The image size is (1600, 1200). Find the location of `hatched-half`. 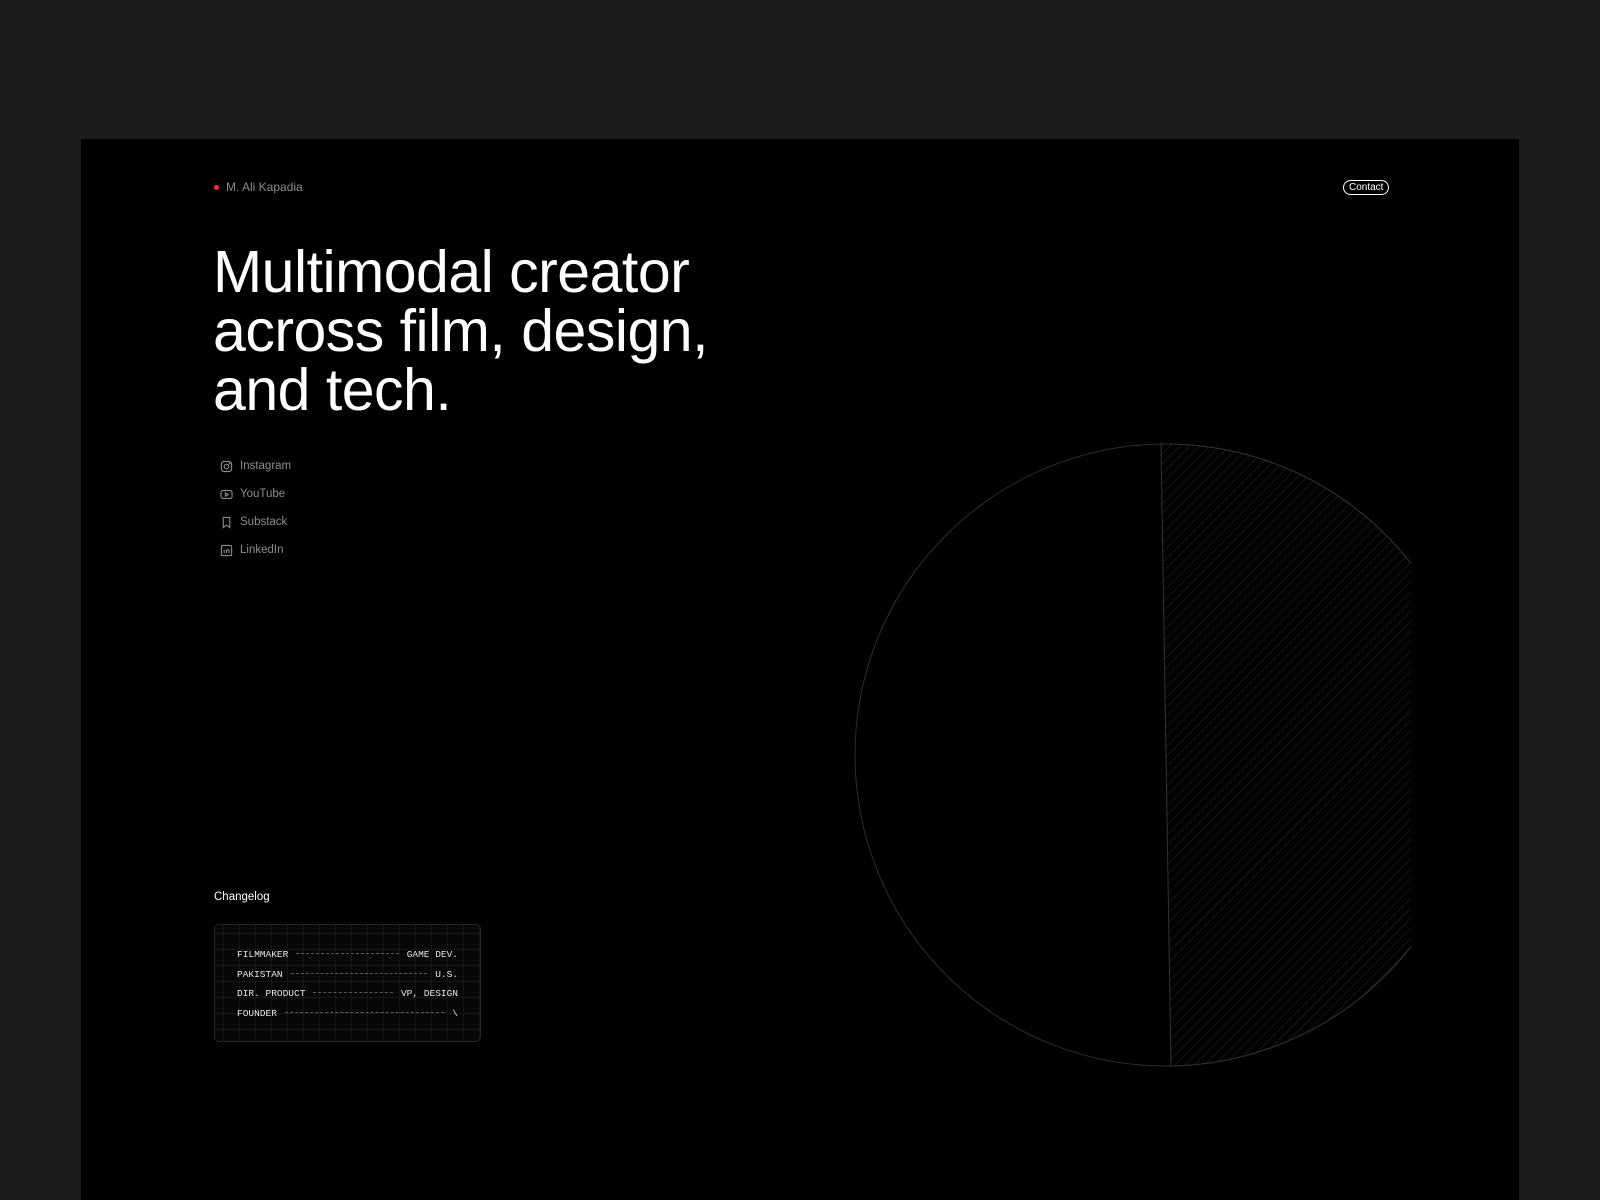

hatched-half is located at coordinates (1285, 755).